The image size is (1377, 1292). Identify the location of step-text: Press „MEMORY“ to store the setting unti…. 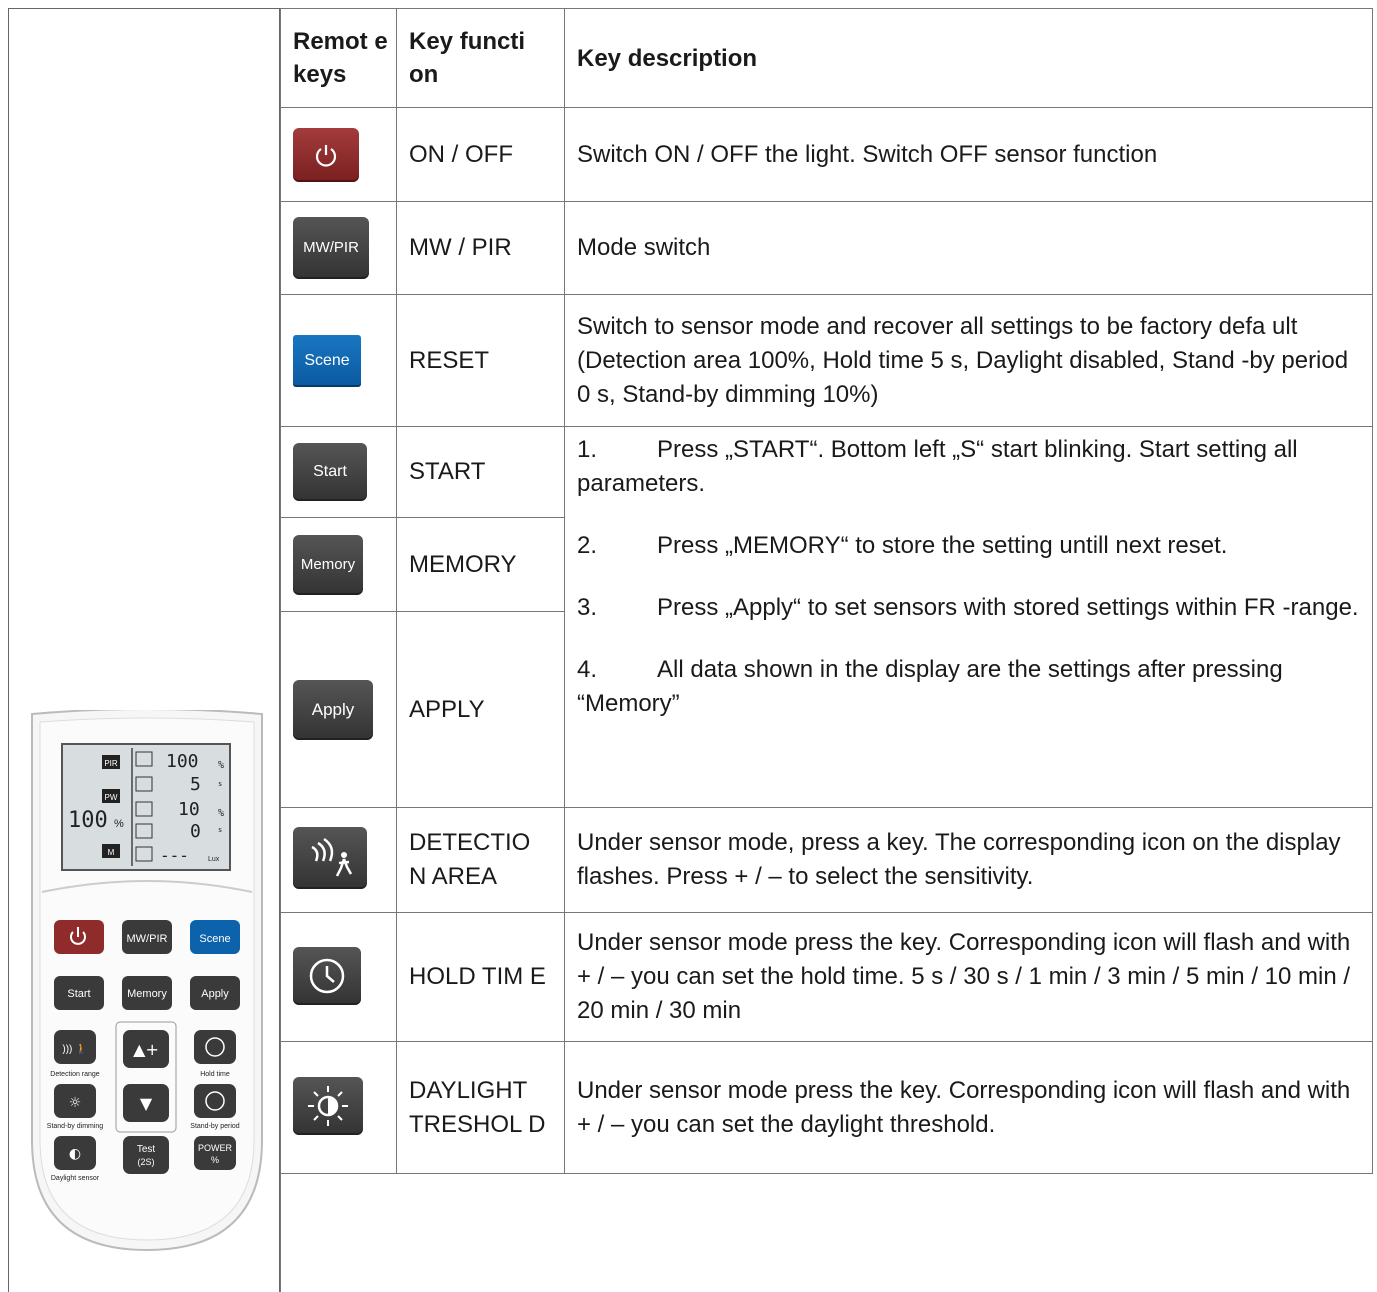
(942, 545).